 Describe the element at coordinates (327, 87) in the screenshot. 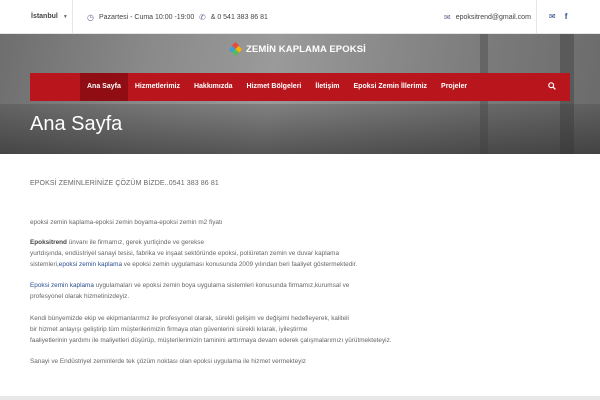

I see `nav-item-iletisim: İletişim` at that location.